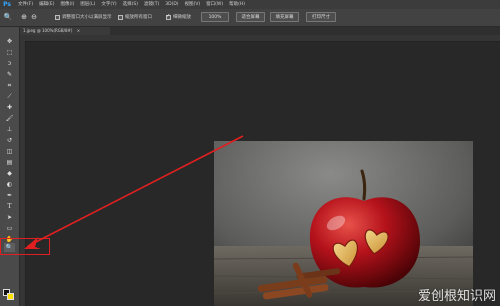 This screenshot has width=500, height=306. What do you see at coordinates (456, 296) in the screenshot?
I see `watermark: 爱创根知识网` at bounding box center [456, 296].